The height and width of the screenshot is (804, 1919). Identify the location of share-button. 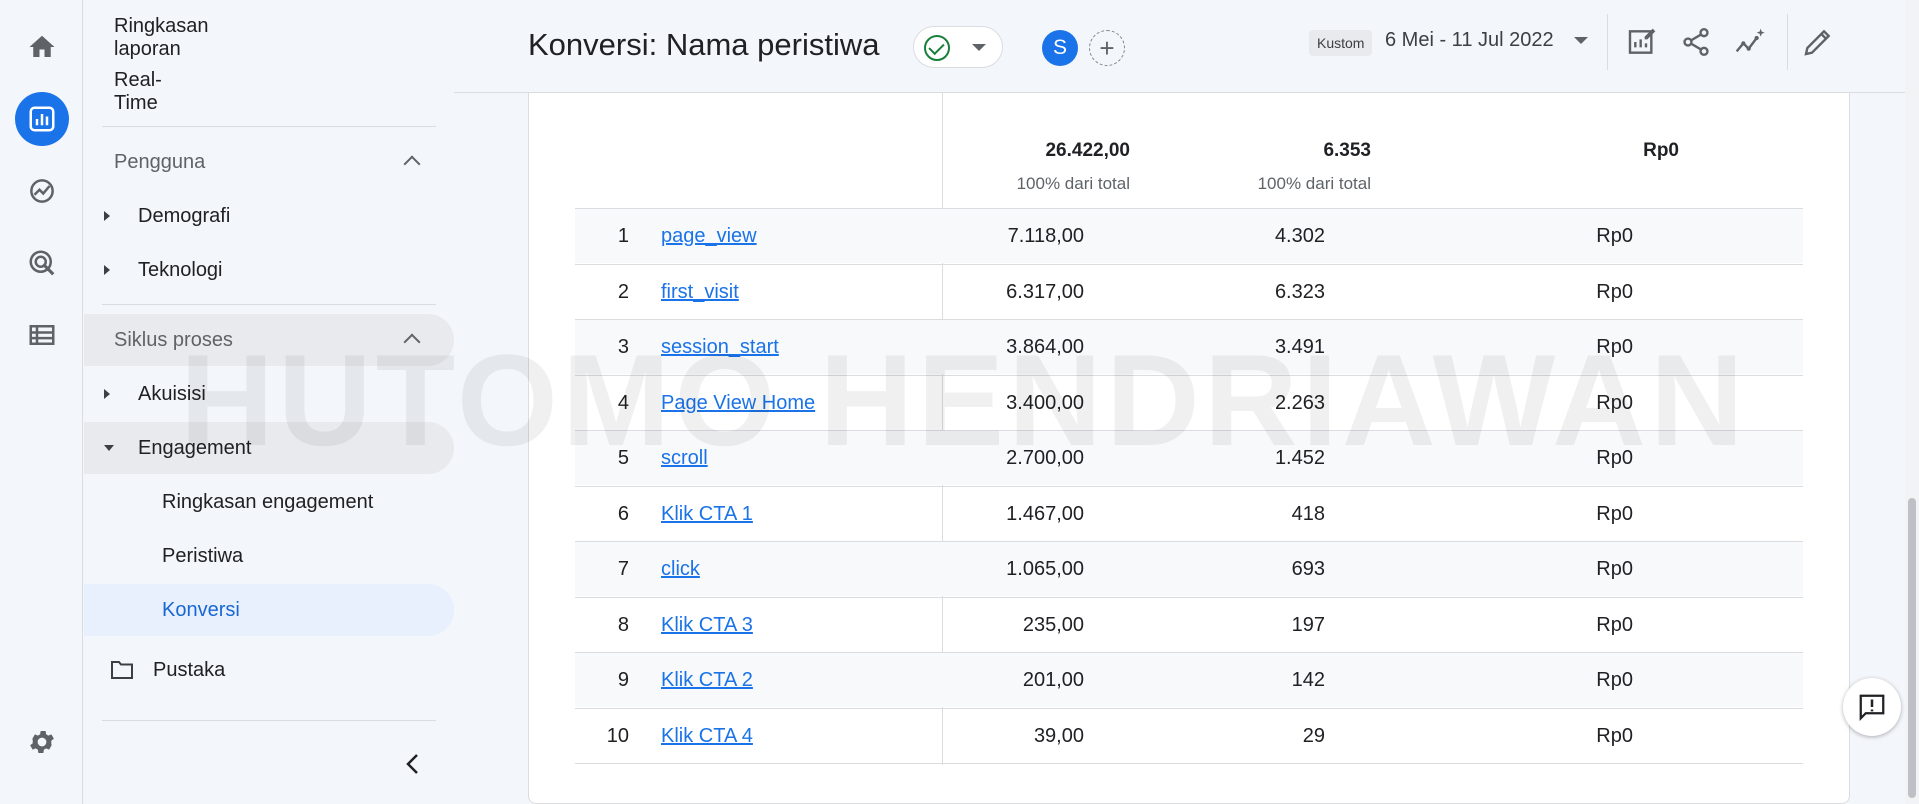
(1696, 42).